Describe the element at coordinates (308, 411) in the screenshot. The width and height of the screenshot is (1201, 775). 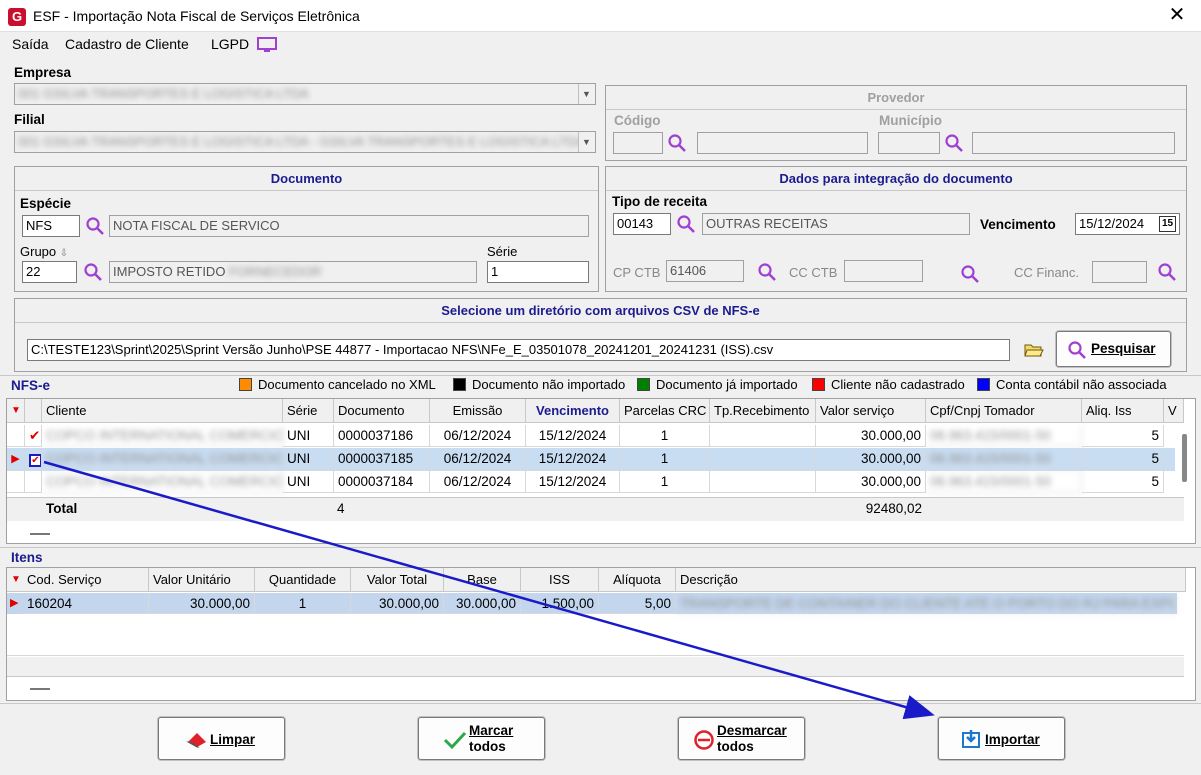
I see `col-serie: Série` at that location.